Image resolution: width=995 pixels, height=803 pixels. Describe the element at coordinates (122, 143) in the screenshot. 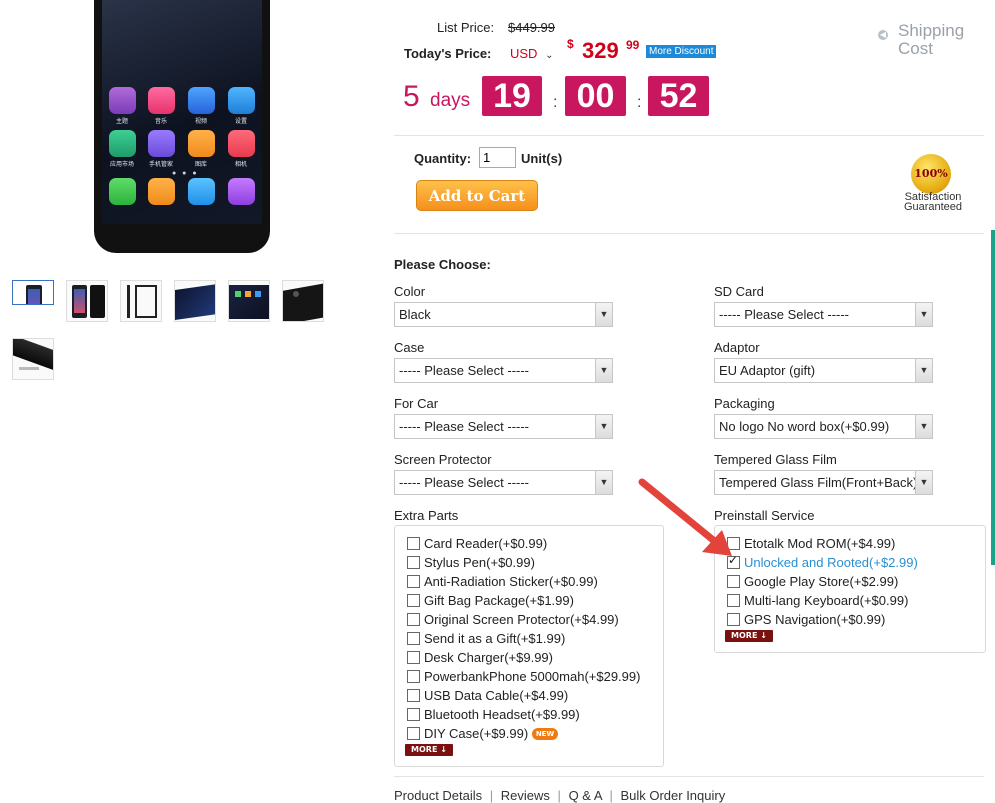

I see `app-market-icon` at that location.